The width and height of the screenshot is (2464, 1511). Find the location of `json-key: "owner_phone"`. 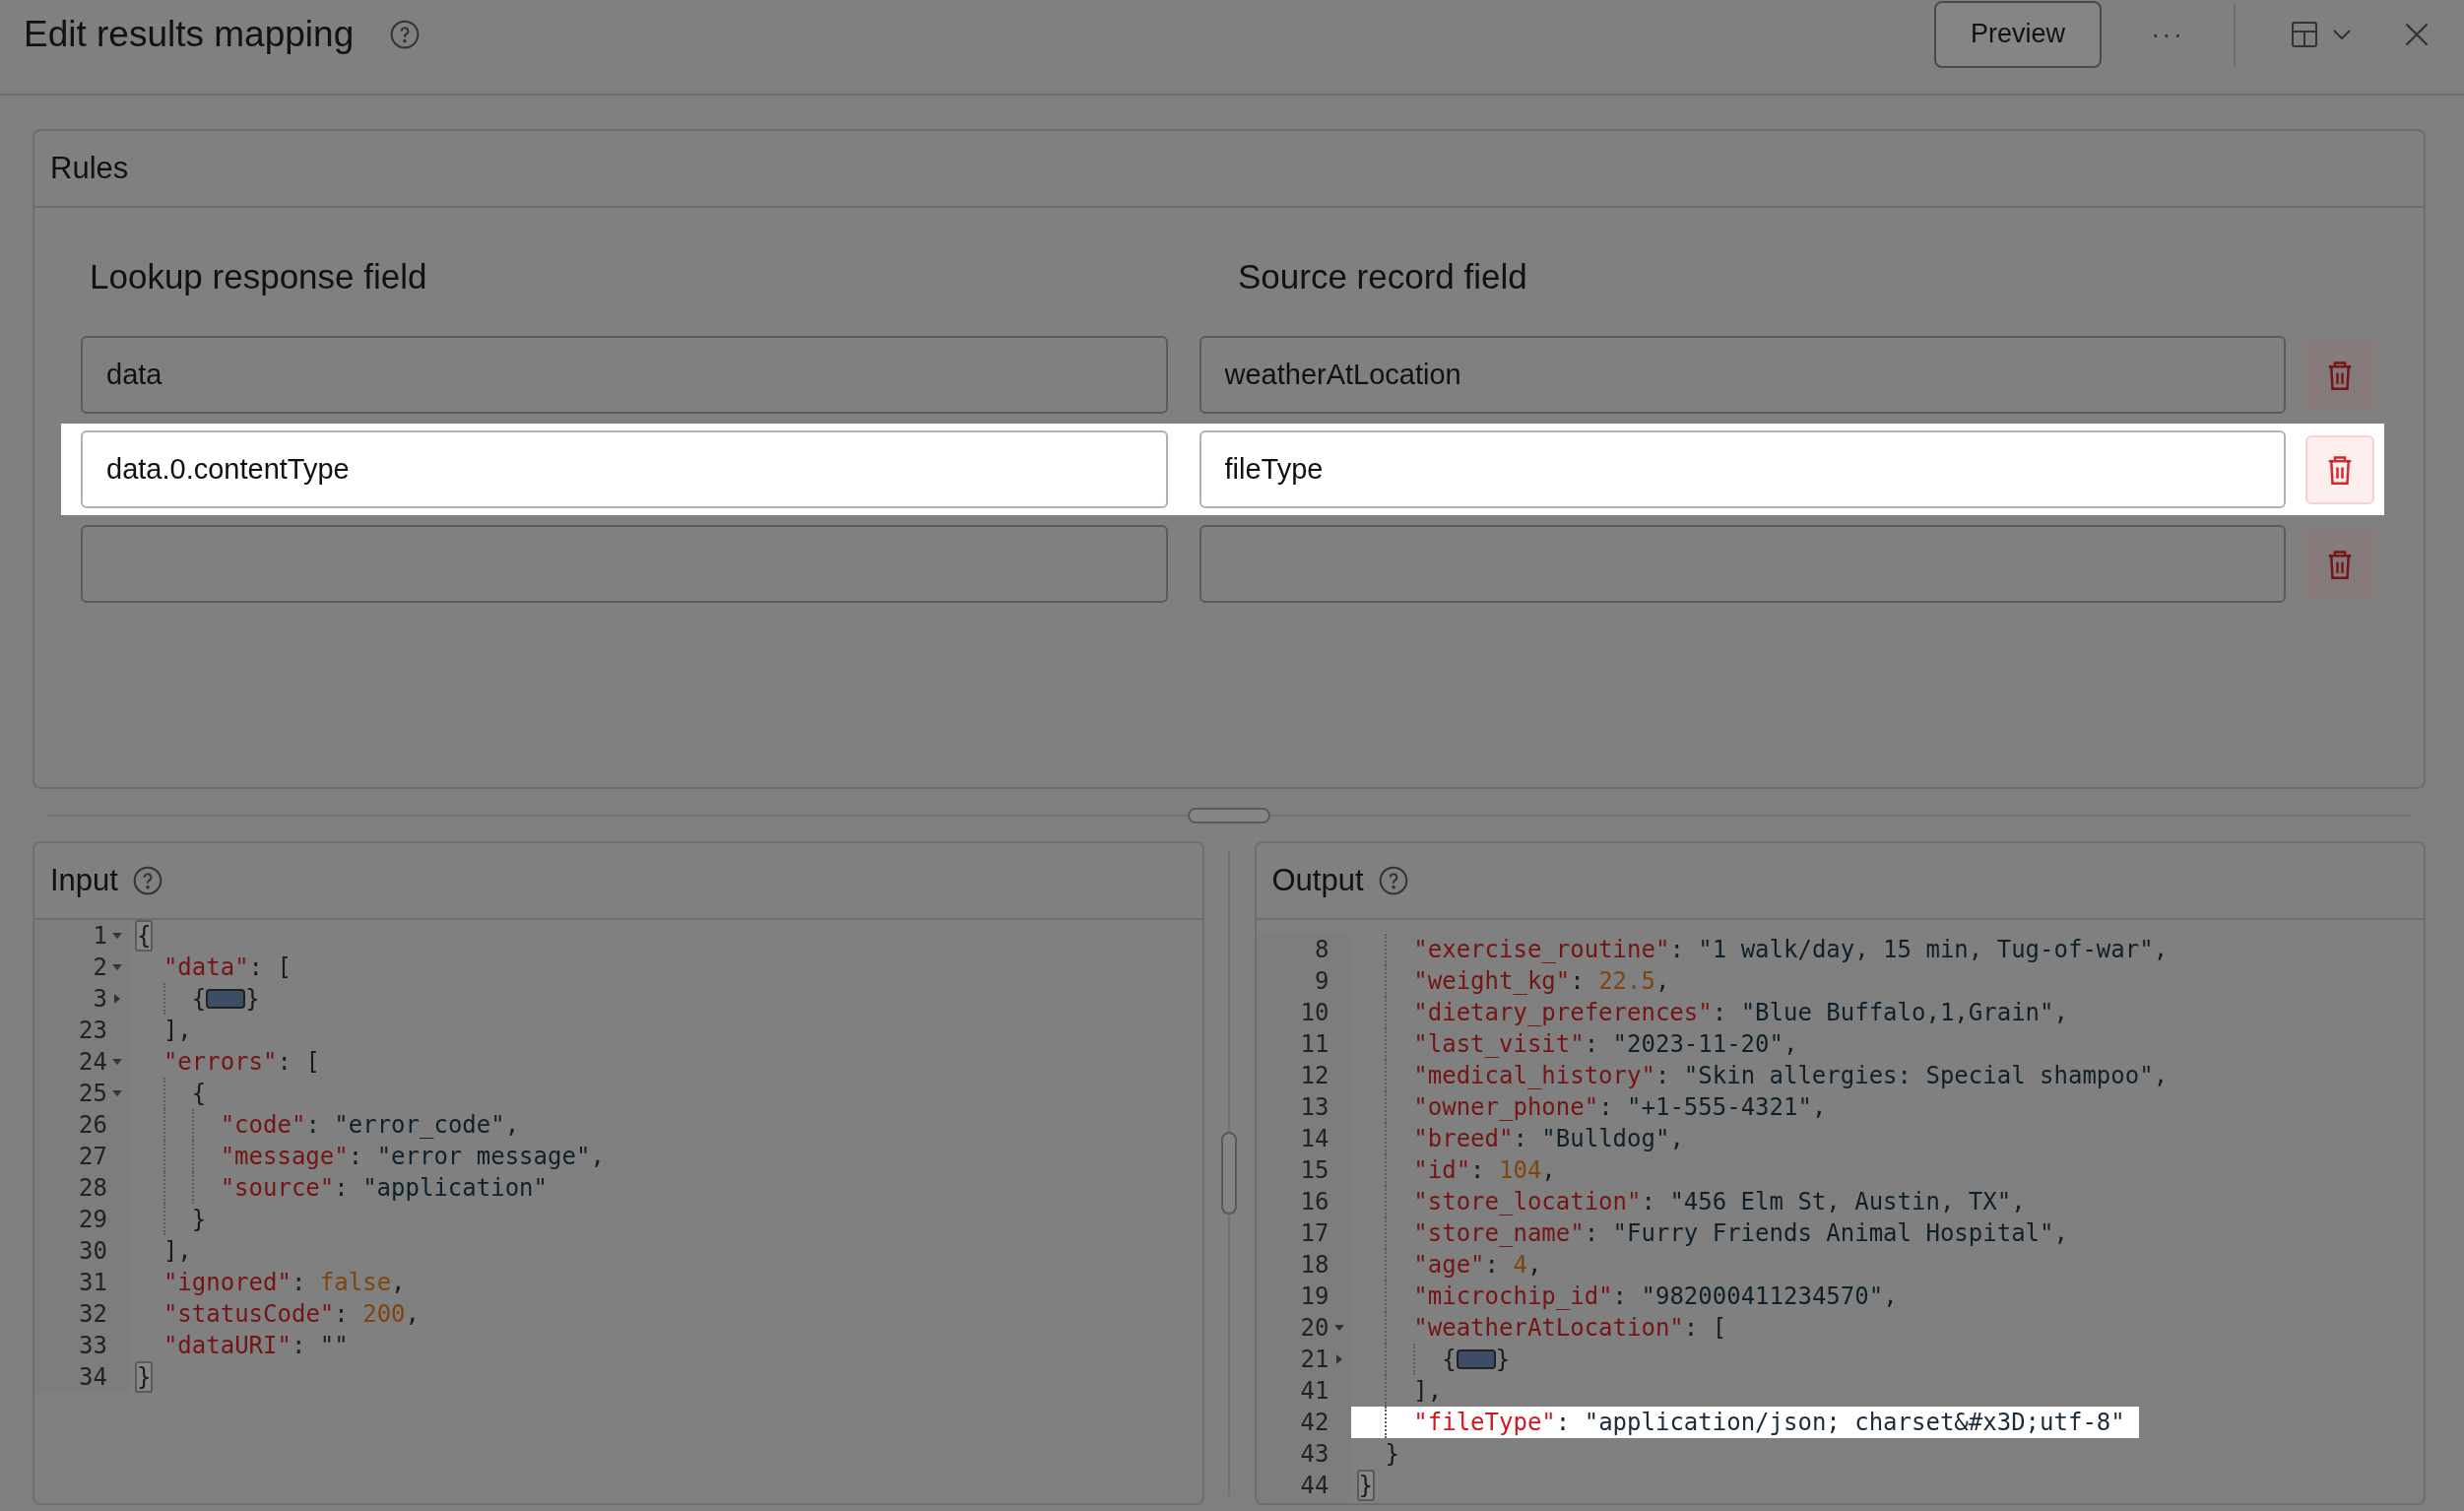

json-key: "owner_phone" is located at coordinates (1506, 1107).